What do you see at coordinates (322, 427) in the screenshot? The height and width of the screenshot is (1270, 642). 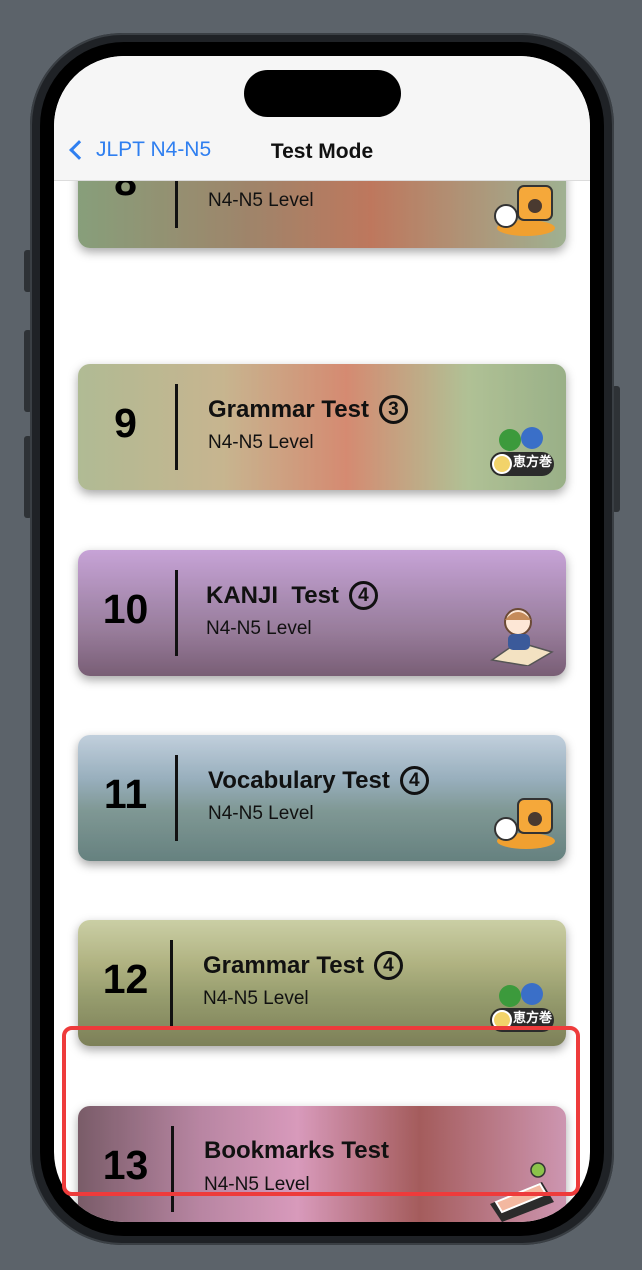 I see `test-card-9: 9 Grammar Test 3 N4-N5 Level 恵方巻` at bounding box center [322, 427].